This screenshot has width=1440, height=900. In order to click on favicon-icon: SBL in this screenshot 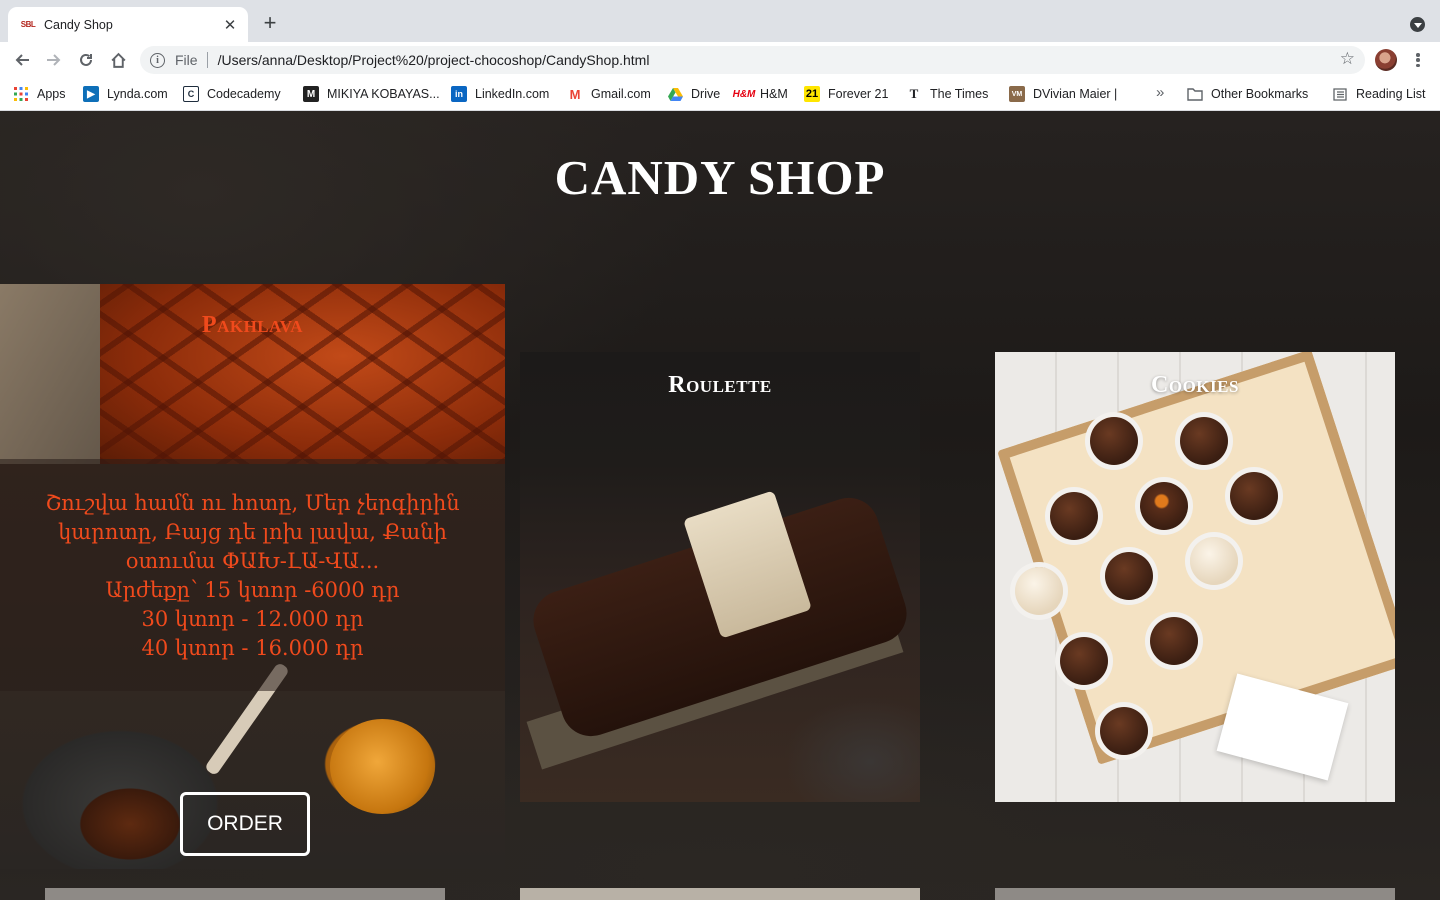, I will do `click(28, 24)`.